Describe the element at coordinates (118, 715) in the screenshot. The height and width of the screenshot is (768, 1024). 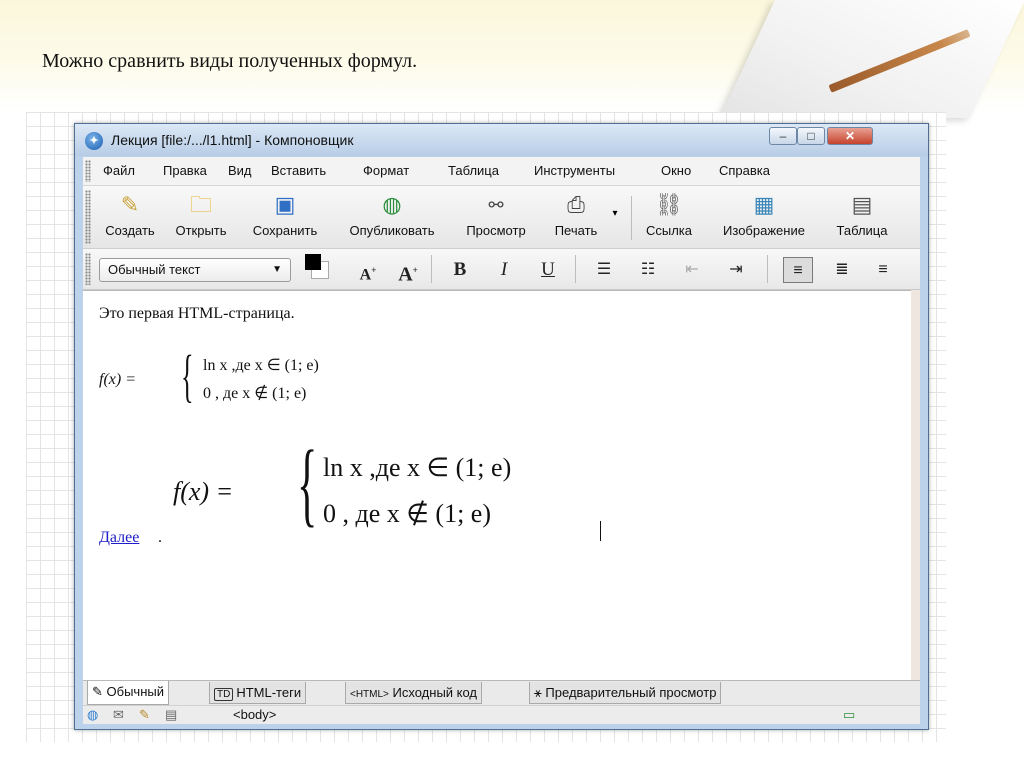
I see `mail-icon: ✉` at that location.